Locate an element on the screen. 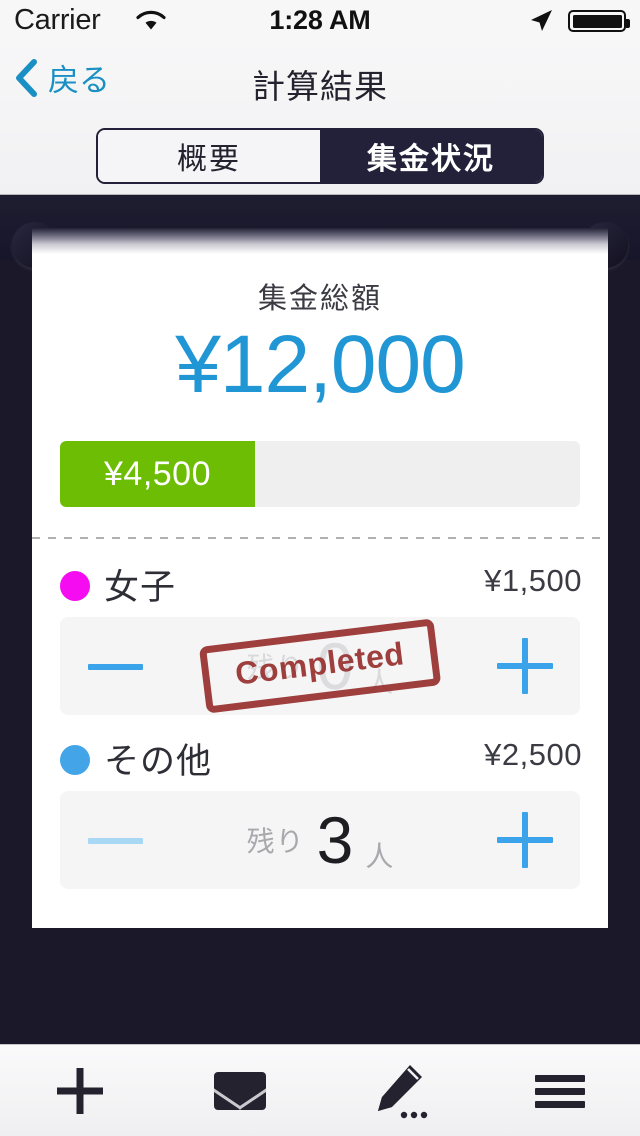 This screenshot has height=1136, width=640. menu-button is located at coordinates (560, 1090).